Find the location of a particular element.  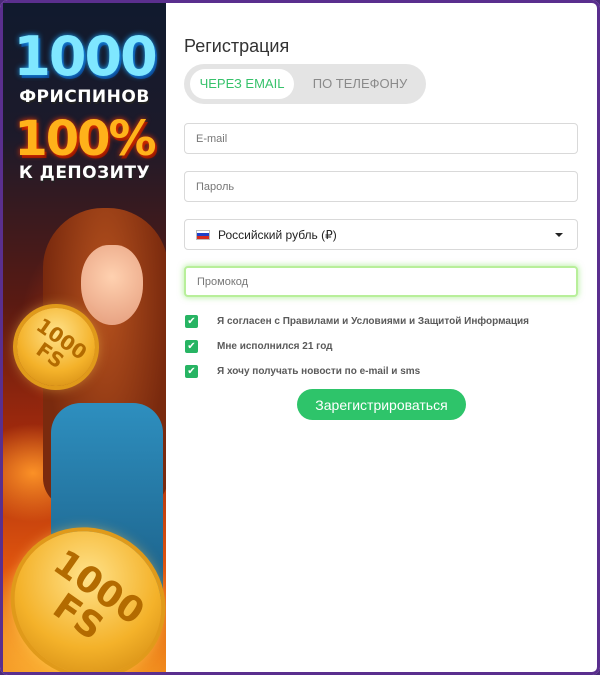

newsletter-checkbox-label: Я хочу получать новости по e-mail и sms is located at coordinates (319, 371).